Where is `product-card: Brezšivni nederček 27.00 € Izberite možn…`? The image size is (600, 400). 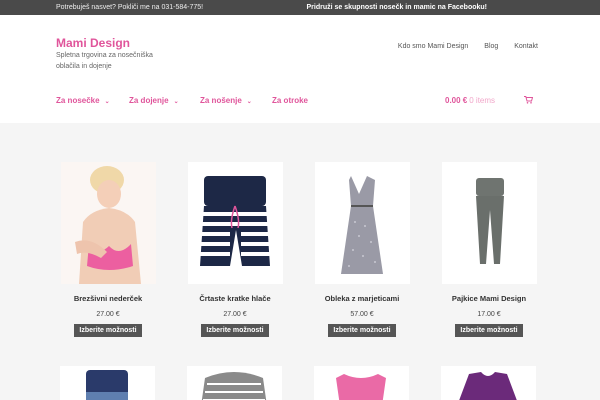
product-card: Brezšivni nederček 27.00 € Izberite možn… is located at coordinates (108, 249).